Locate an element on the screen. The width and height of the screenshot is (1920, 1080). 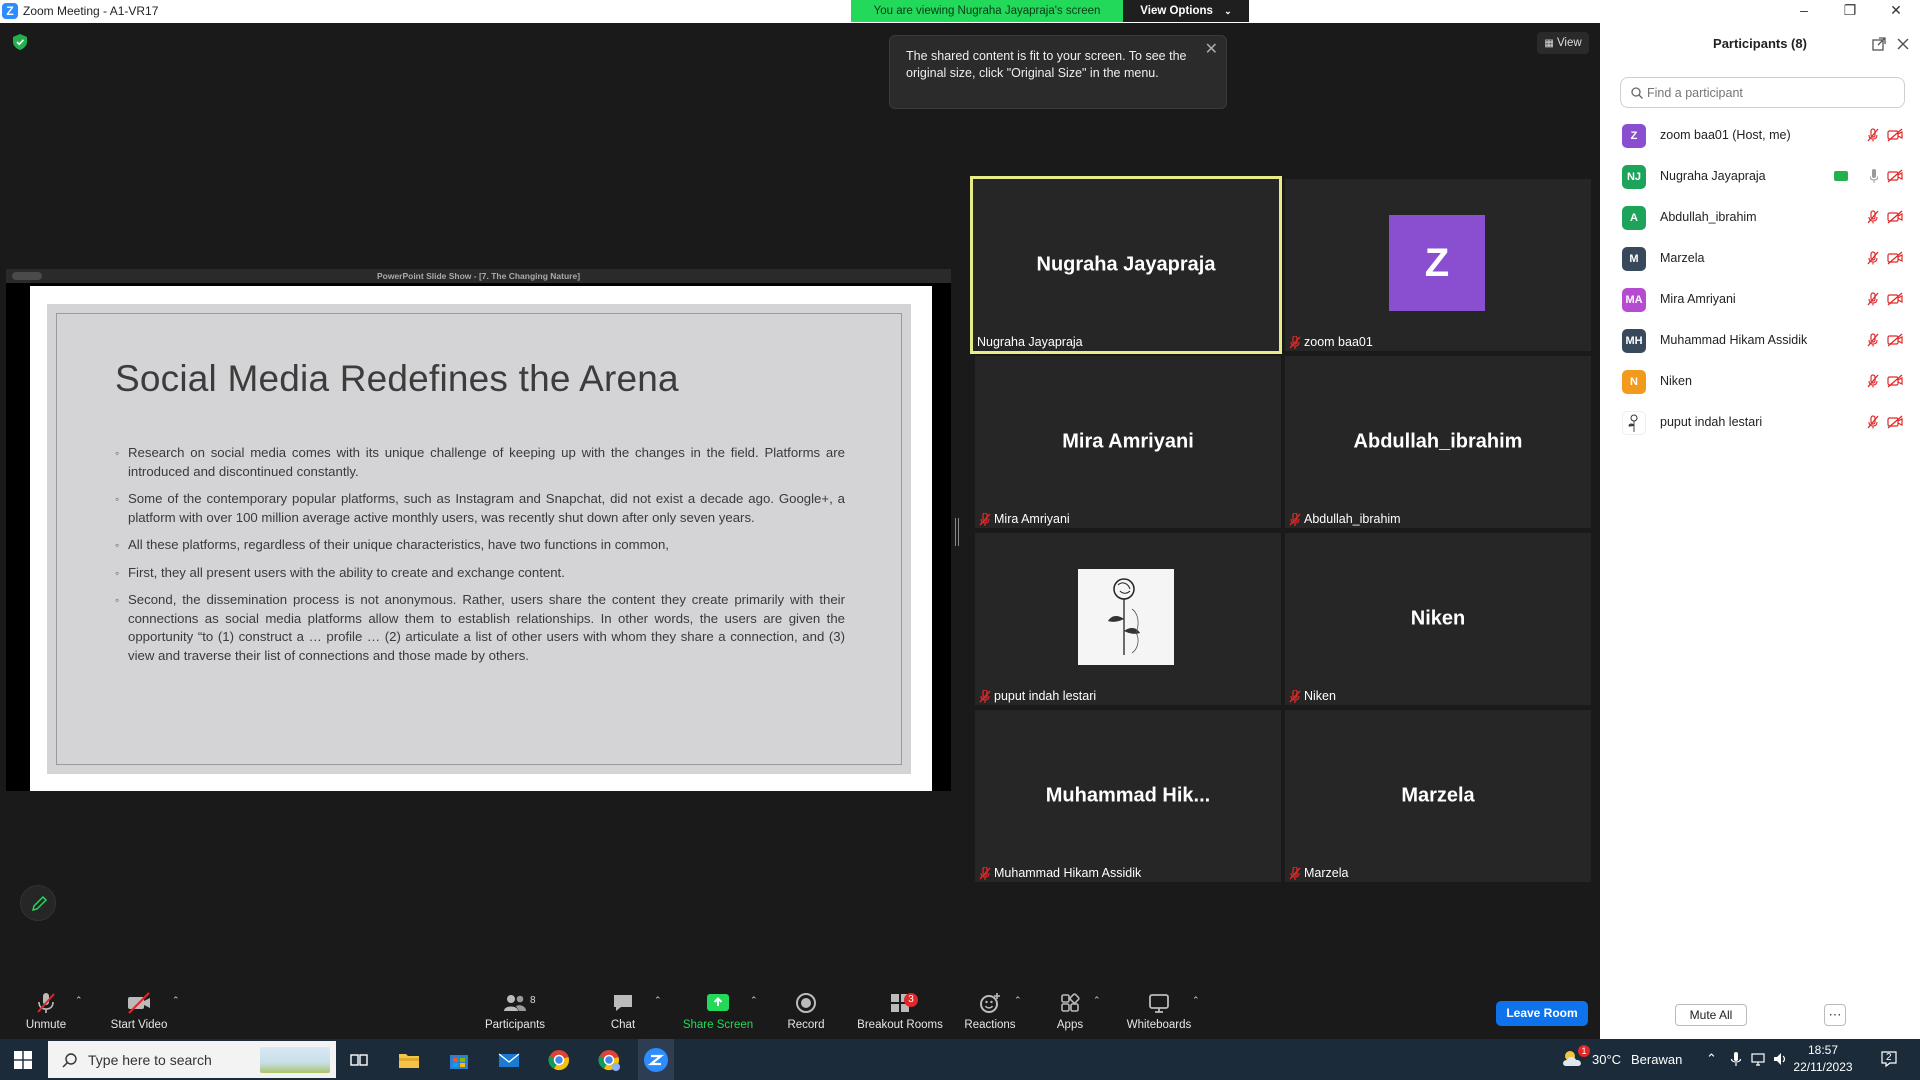
participant-row: M Marzela is located at coordinates (1760, 258).